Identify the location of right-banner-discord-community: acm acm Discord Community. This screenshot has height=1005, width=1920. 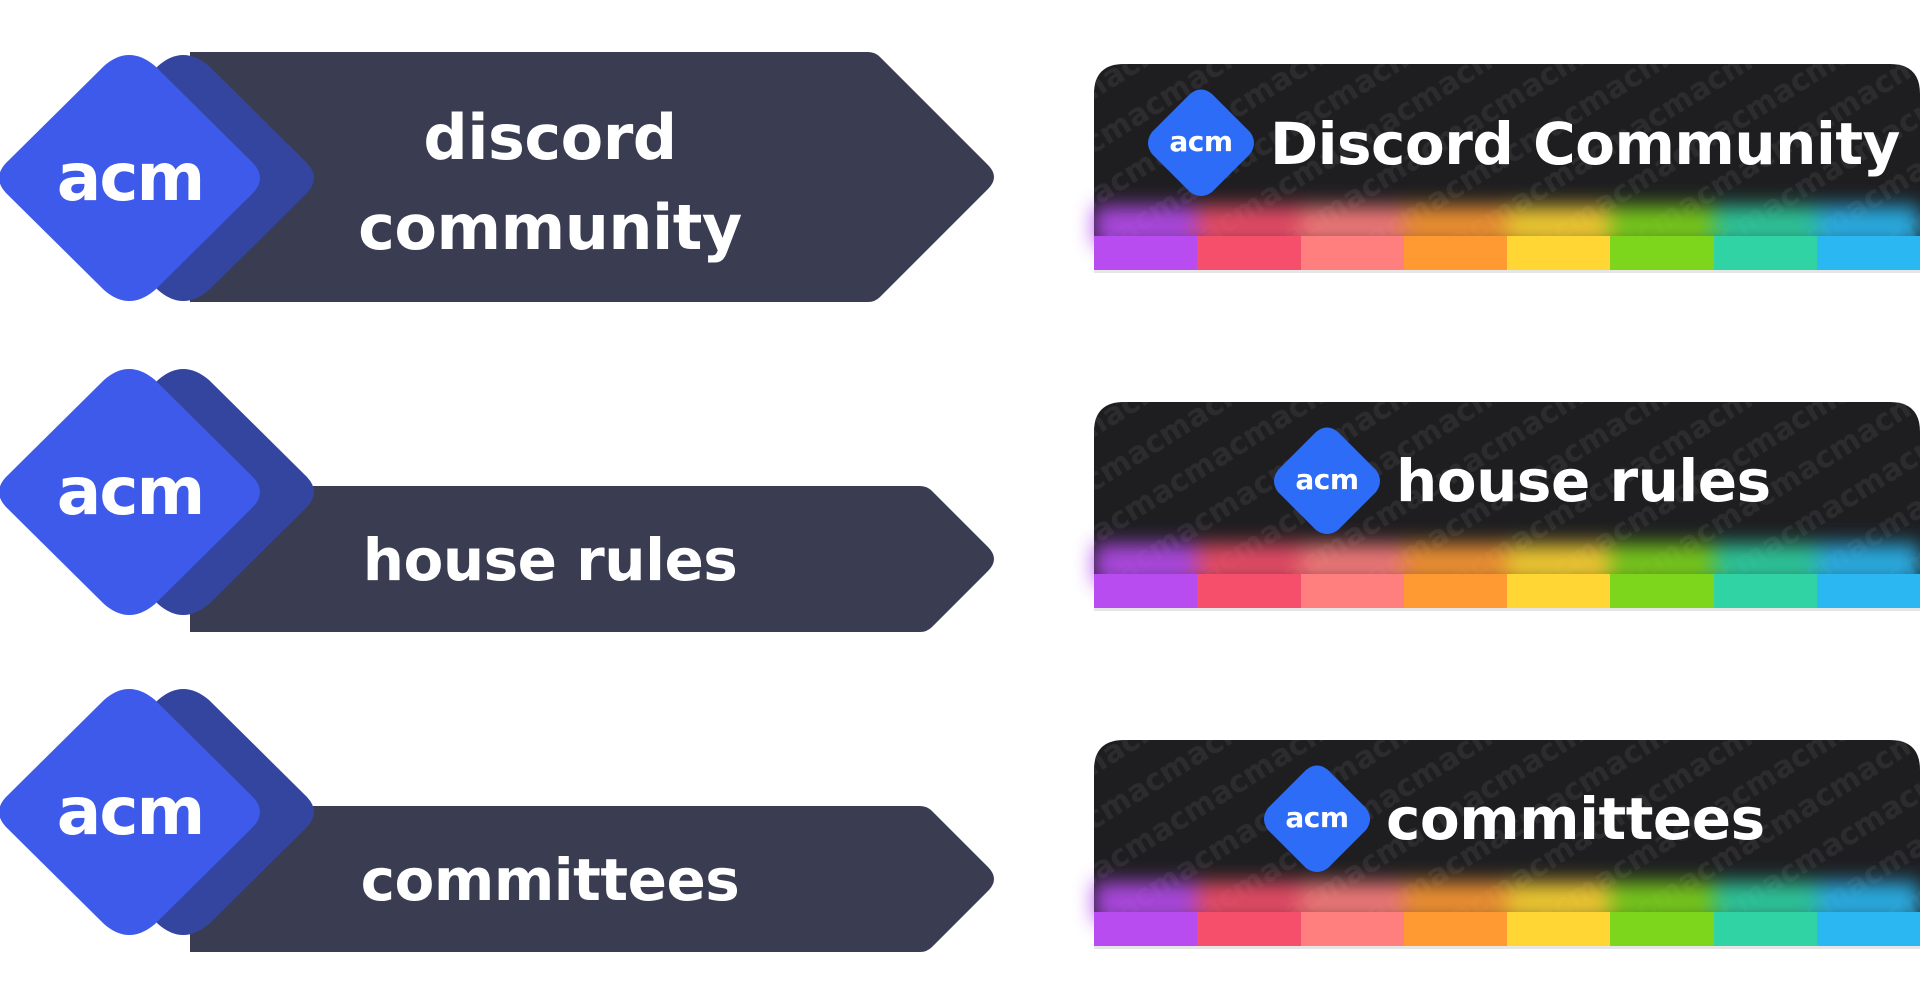
(1507, 168).